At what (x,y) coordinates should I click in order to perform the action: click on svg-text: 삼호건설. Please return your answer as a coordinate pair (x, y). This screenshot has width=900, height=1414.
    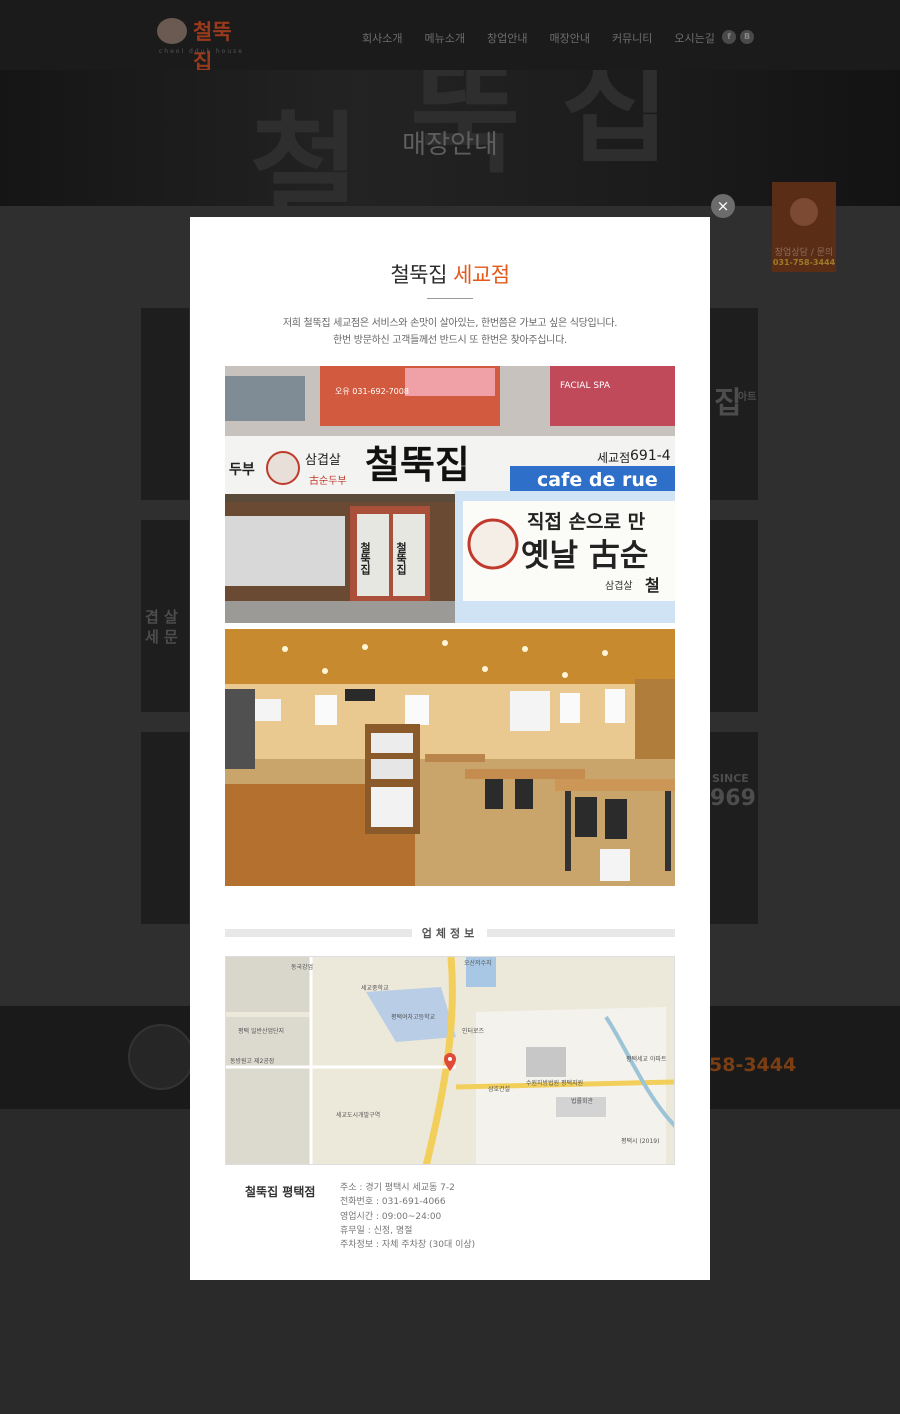
    Looking at the image, I should click on (499, 1089).